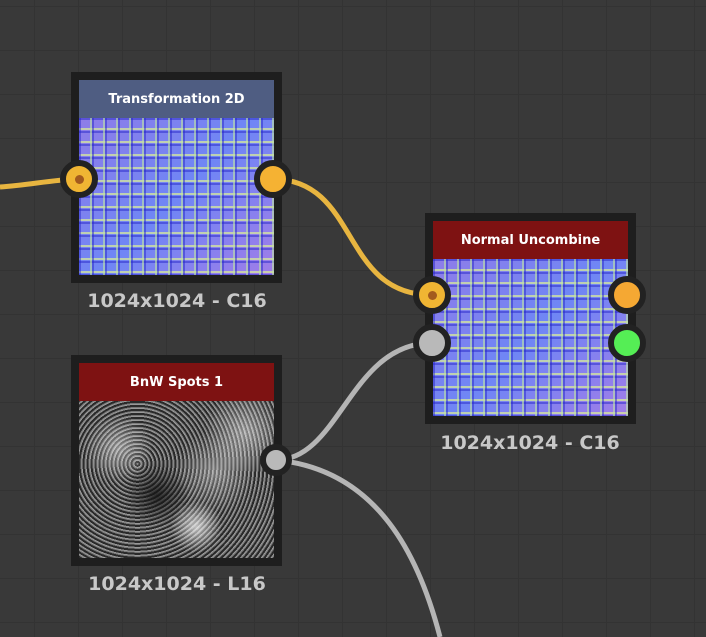 The width and height of the screenshot is (706, 637). I want to click on wire-transformation-to-uncombine, so click(352, 237).